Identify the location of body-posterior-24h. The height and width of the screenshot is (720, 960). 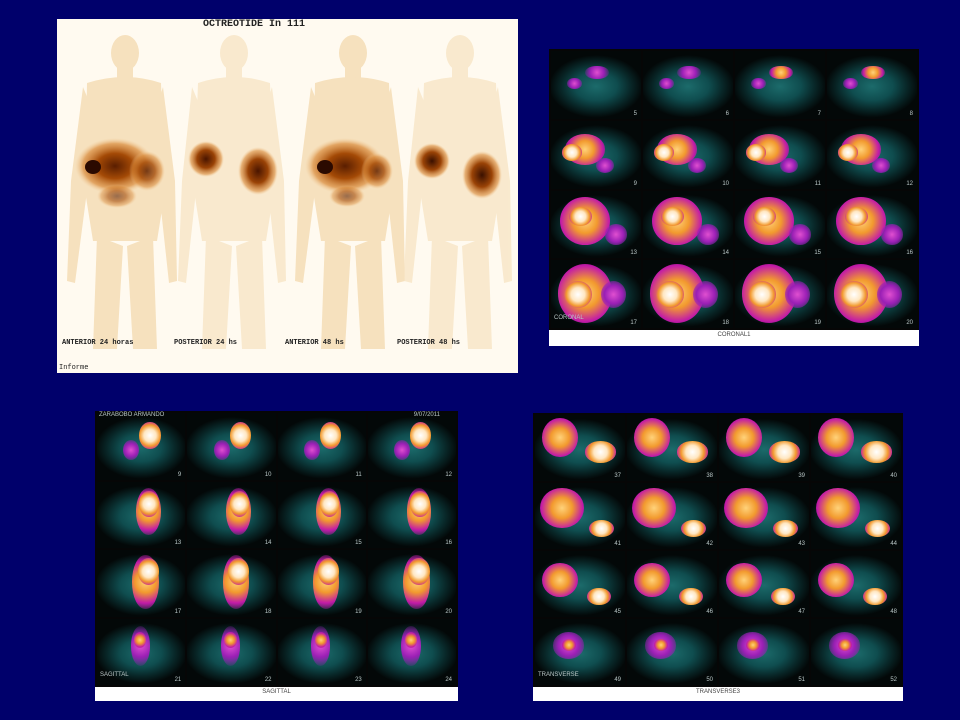
(232, 192).